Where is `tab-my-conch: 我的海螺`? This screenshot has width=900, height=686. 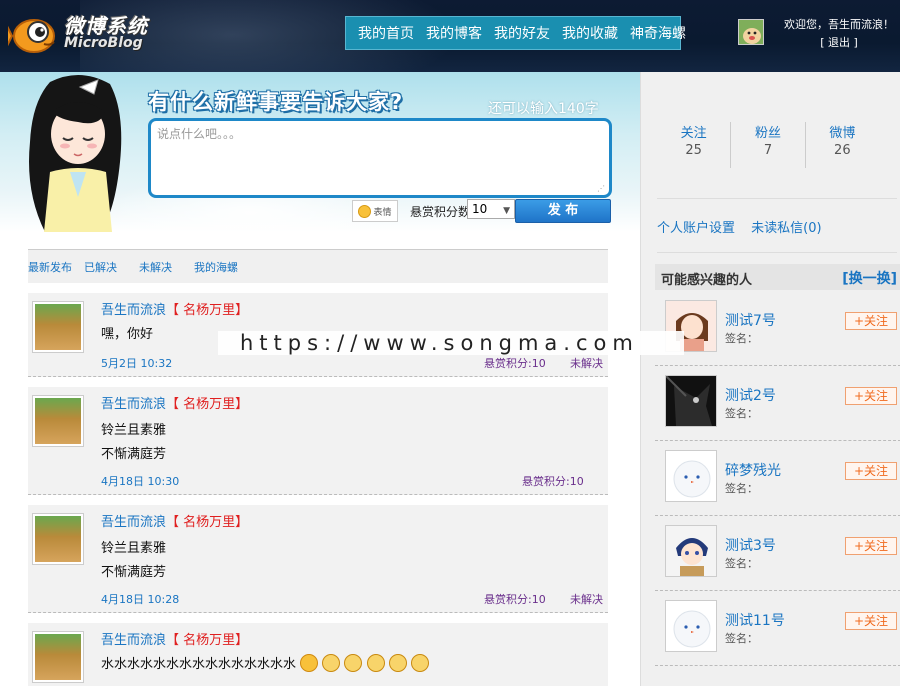 tab-my-conch: 我的海螺 is located at coordinates (216, 267).